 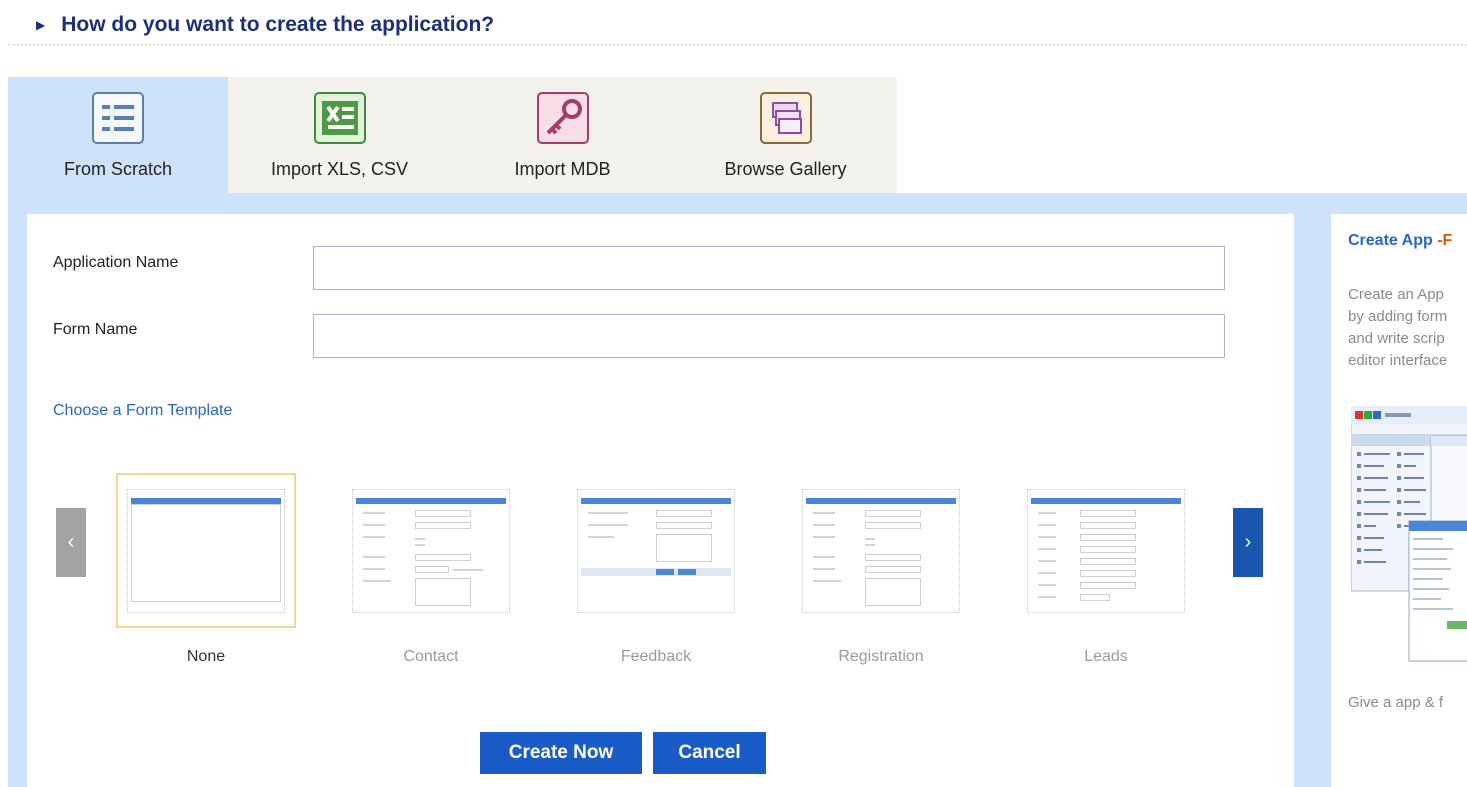 I want to click on help-title-suffix: -F, so click(x=1445, y=240).